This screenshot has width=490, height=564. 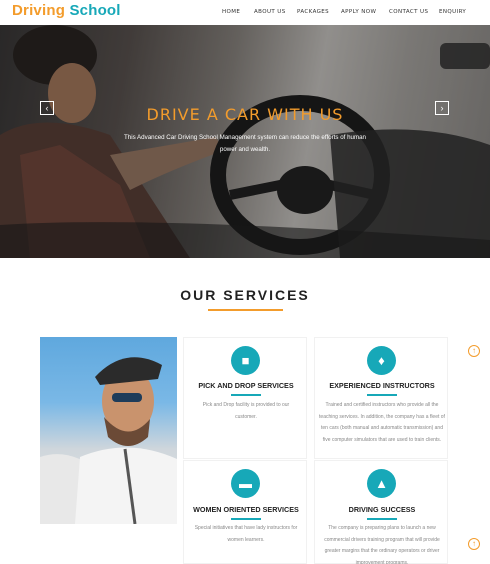 I want to click on nav-home: HOME, so click(x=231, y=12).